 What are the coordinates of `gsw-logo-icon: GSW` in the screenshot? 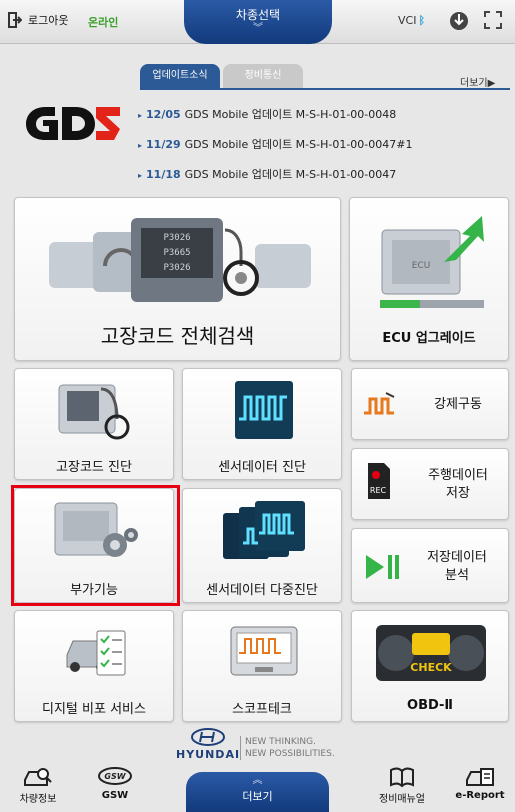 It's located at (115, 778).